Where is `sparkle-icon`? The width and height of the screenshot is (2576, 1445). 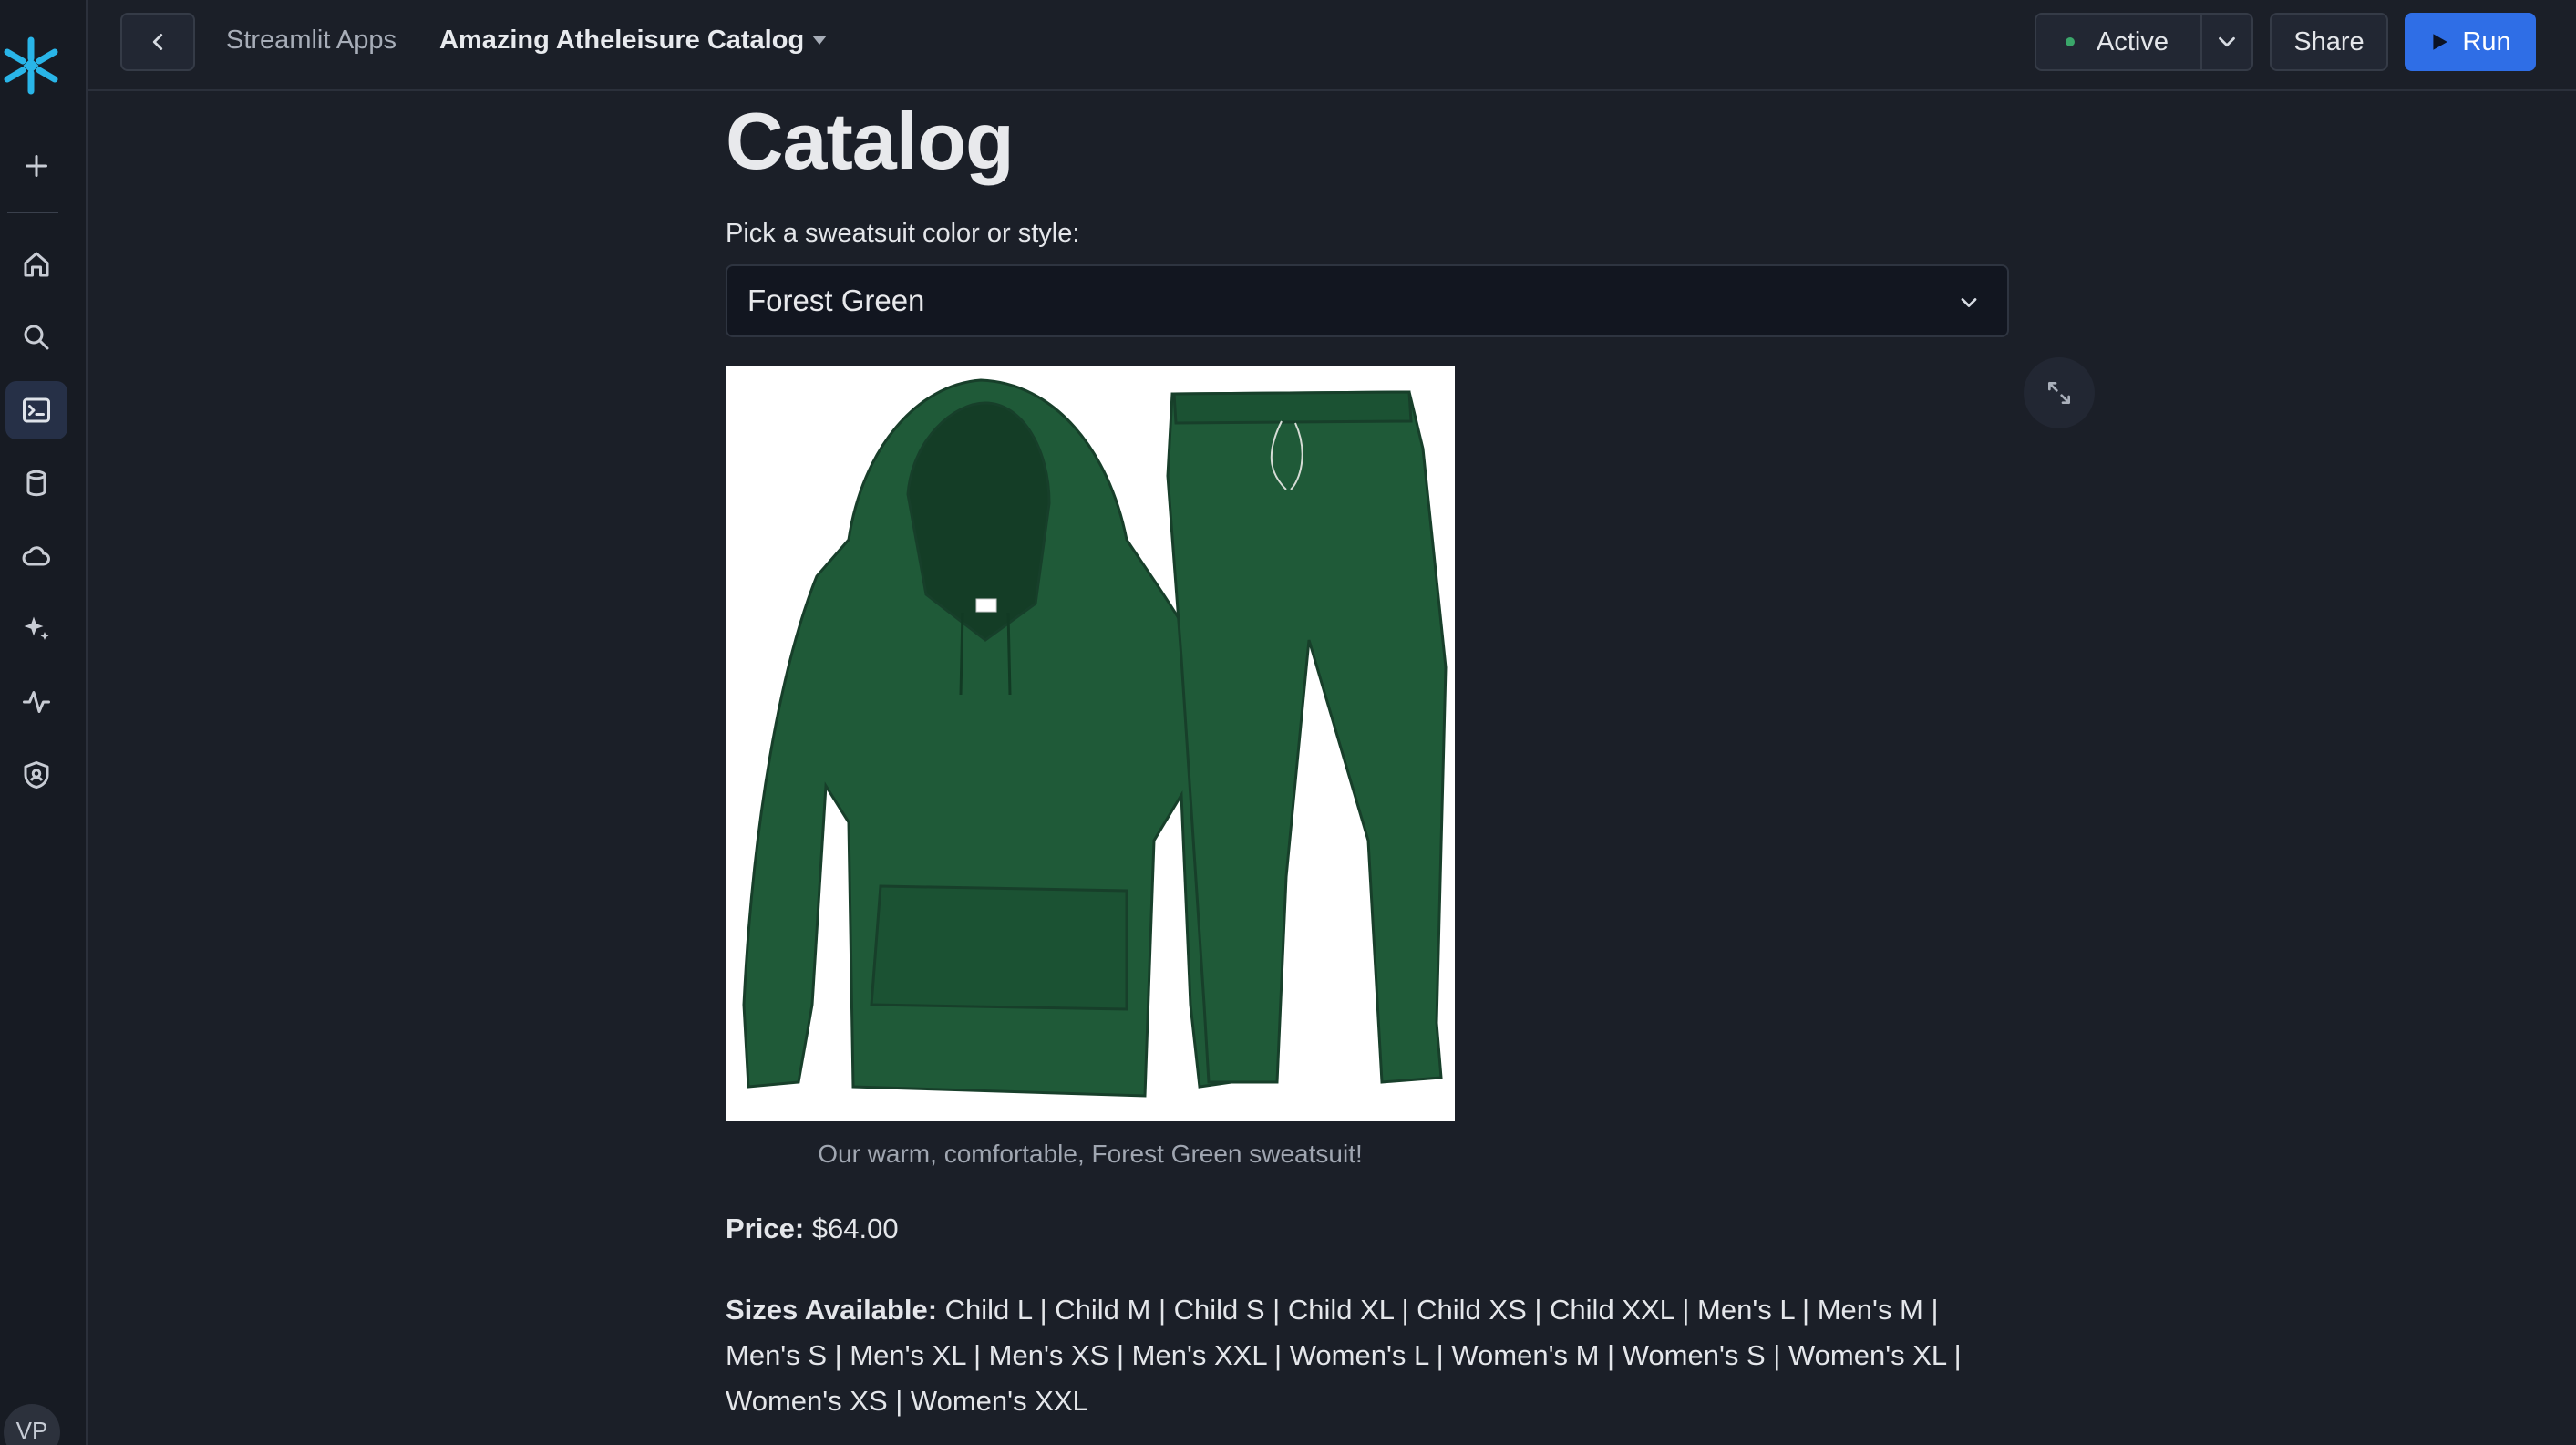
sparkle-icon is located at coordinates (36, 629).